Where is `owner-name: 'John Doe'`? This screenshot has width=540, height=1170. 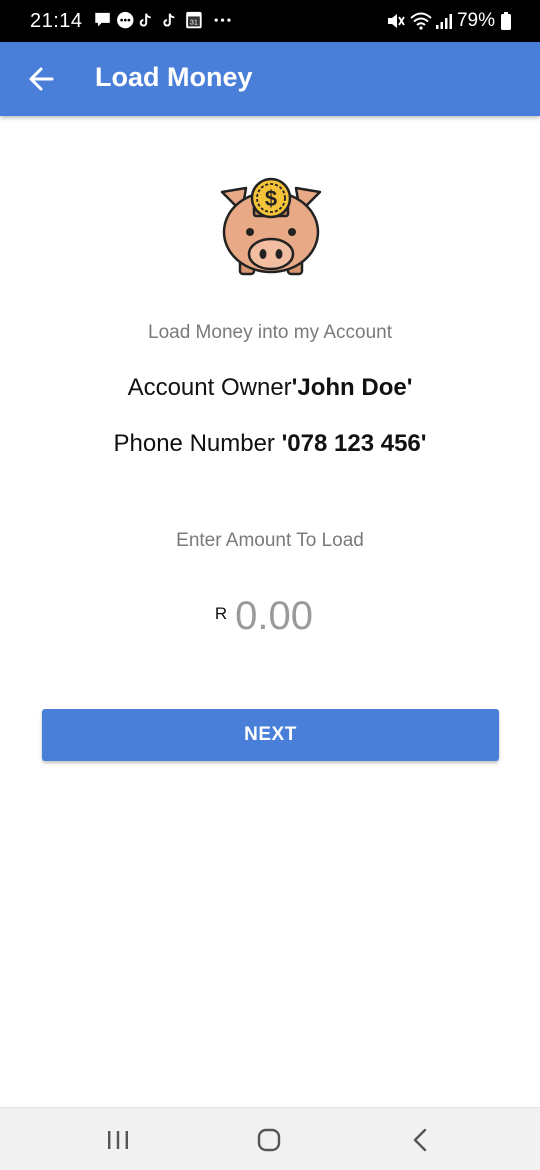
owner-name: 'John Doe' is located at coordinates (352, 387).